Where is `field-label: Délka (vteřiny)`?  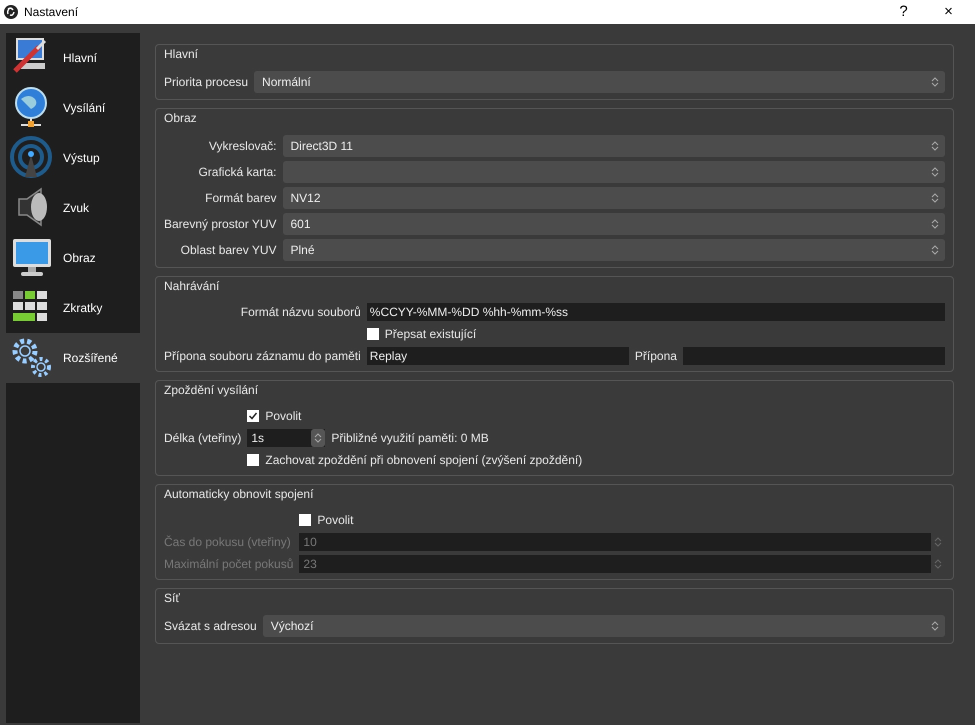 field-label: Délka (vteřiny) is located at coordinates (203, 438).